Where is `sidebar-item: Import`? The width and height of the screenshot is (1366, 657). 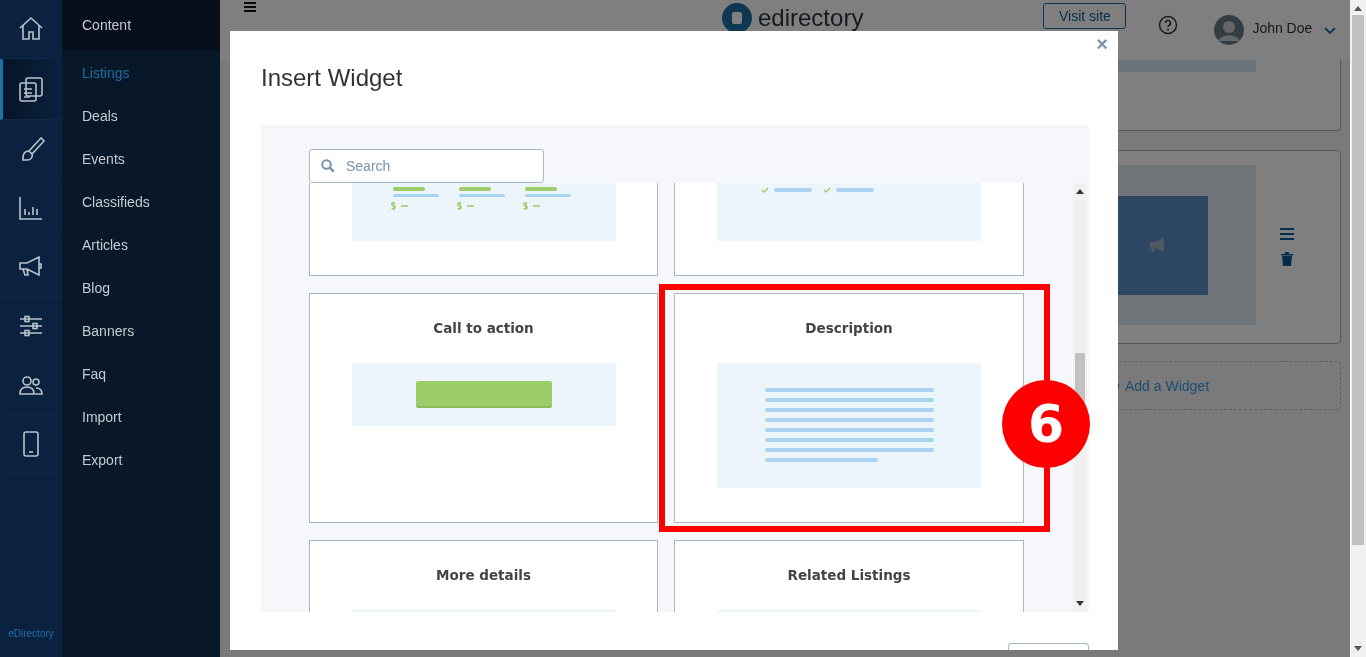 sidebar-item: Import is located at coordinates (141, 417).